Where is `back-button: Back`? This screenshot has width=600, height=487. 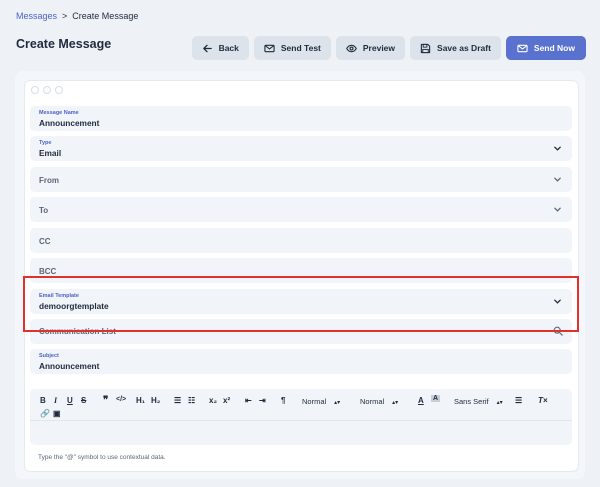
back-button: Back is located at coordinates (220, 48).